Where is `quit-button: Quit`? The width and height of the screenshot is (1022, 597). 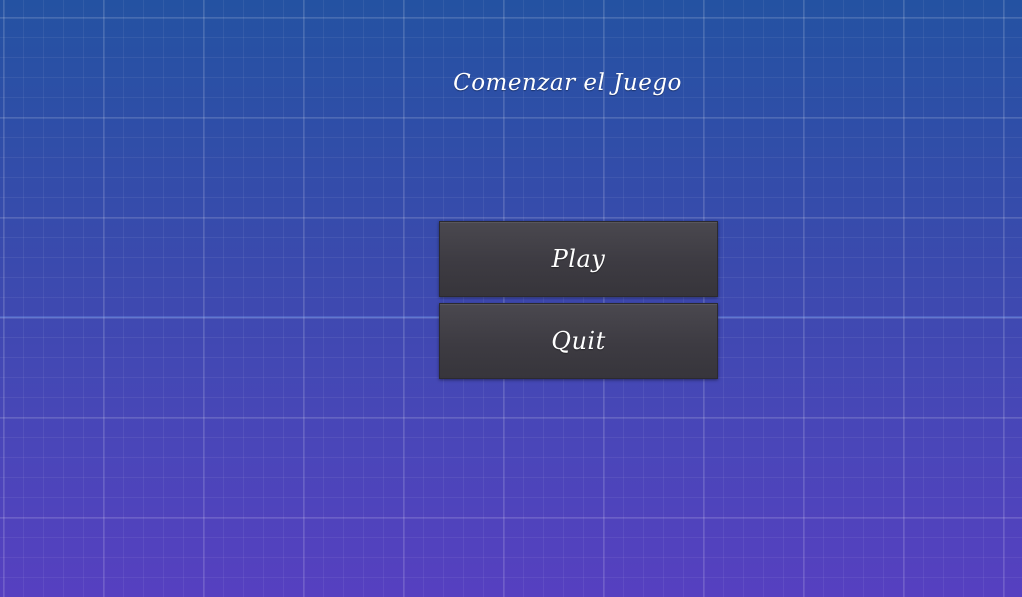 quit-button: Quit is located at coordinates (578, 341).